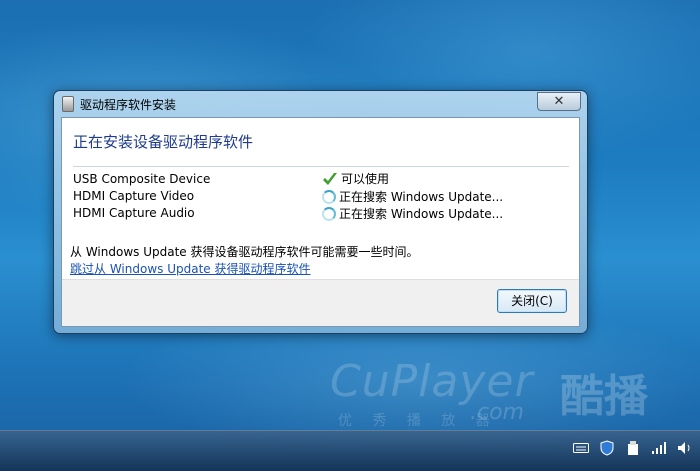 The image size is (700, 471). I want to click on keyboard-icon, so click(581, 448).